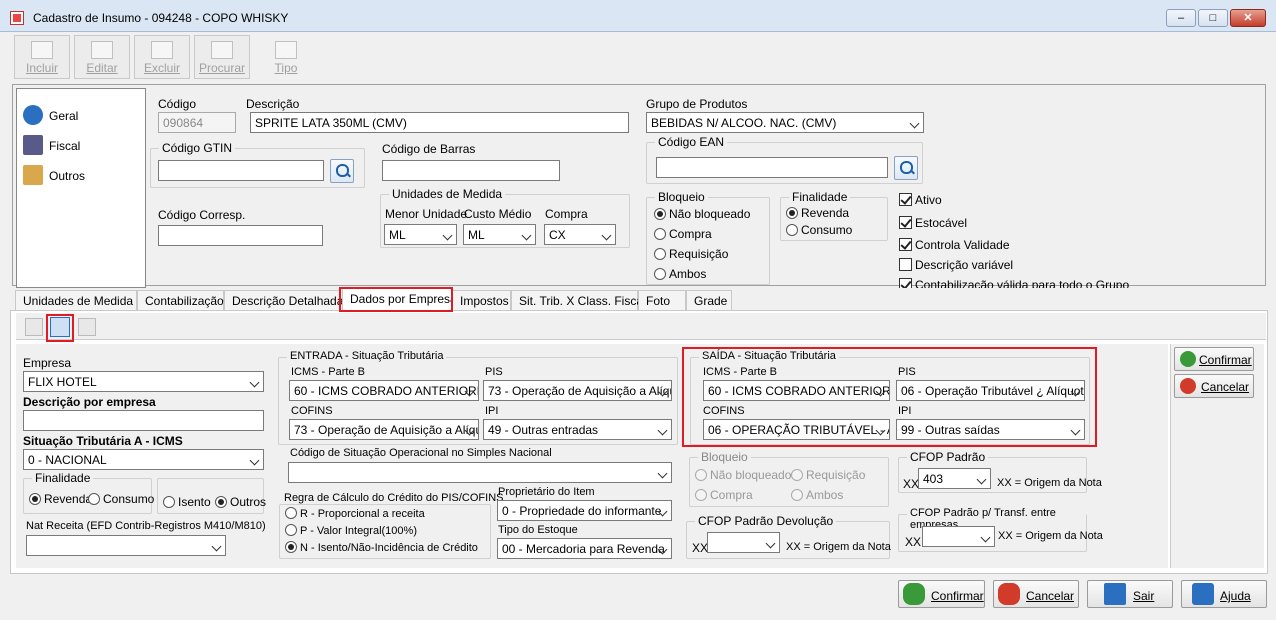 This screenshot has width=1276, height=620. What do you see at coordinates (584, 548) in the screenshot?
I see `estoque-select: 00 - Mercadoria para Revenda` at bounding box center [584, 548].